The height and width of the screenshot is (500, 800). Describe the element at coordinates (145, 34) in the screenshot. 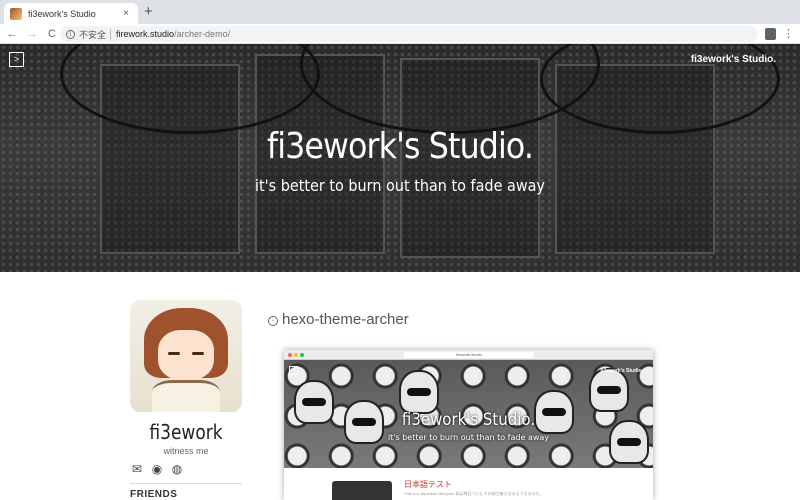

I see `url-host: firework.studio` at that location.